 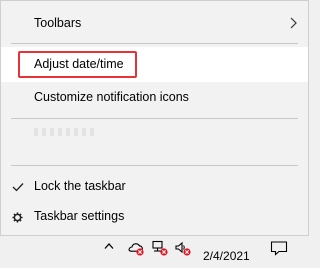 What do you see at coordinates (58, 23) in the screenshot?
I see `menu-item-toolbars-label: Toolbars` at bounding box center [58, 23].